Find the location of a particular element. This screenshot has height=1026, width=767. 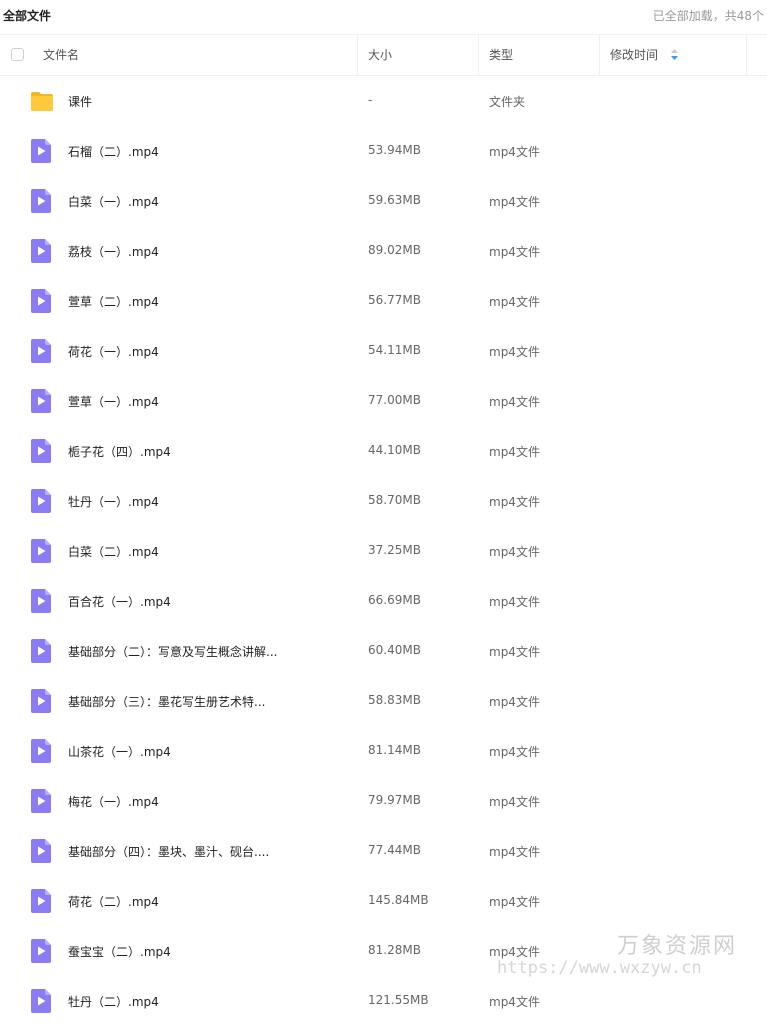

file-name: 萱草（二）.mp4 is located at coordinates (113, 301).